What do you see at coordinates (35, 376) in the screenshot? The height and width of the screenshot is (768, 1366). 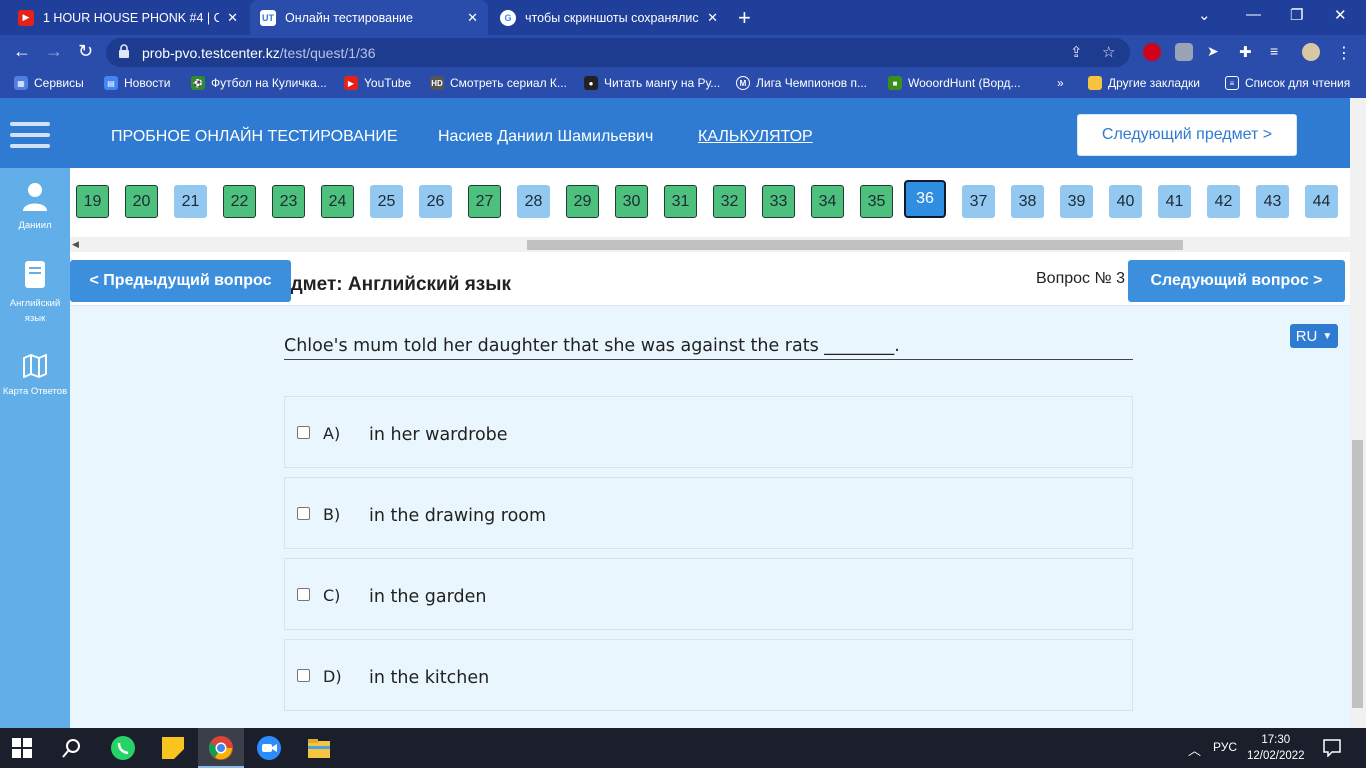 I see `sidebar-item-answer-map: Карта Ответов` at bounding box center [35, 376].